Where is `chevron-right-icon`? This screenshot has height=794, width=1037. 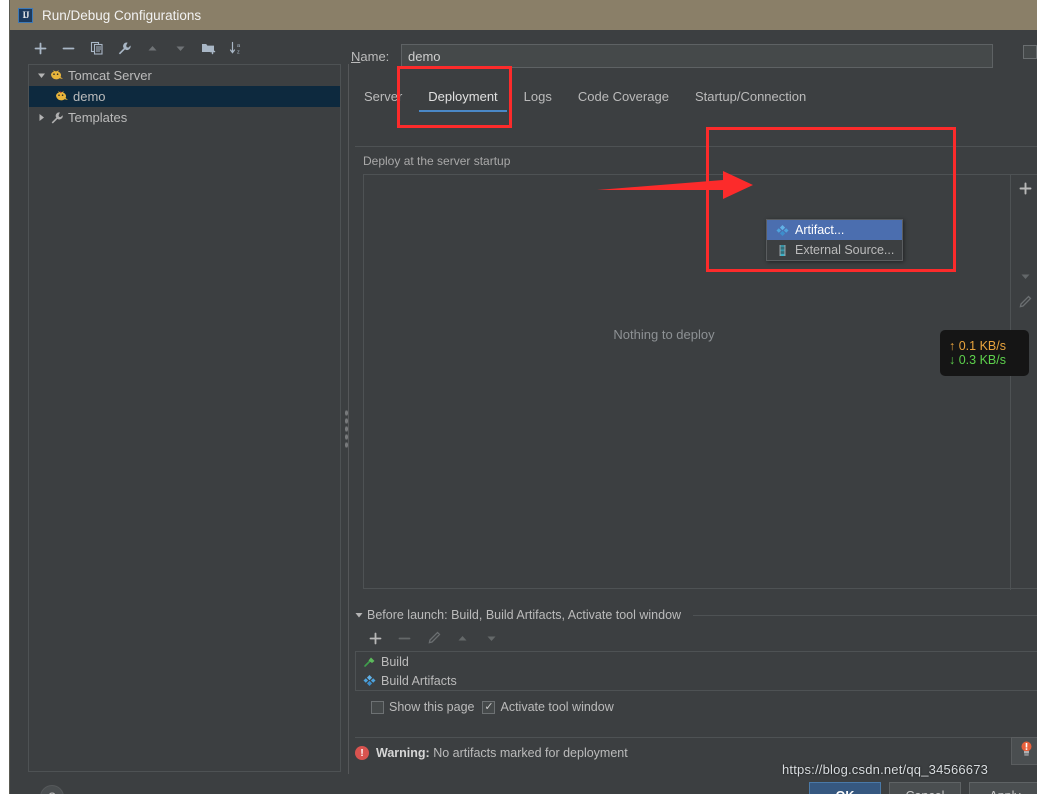 chevron-right-icon is located at coordinates (41, 117).